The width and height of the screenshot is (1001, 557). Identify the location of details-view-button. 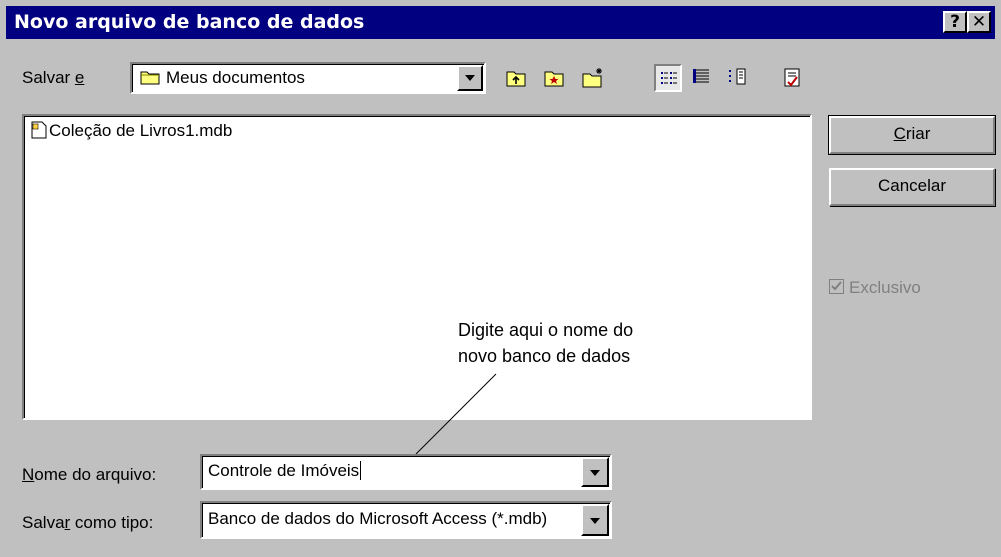
(702, 78).